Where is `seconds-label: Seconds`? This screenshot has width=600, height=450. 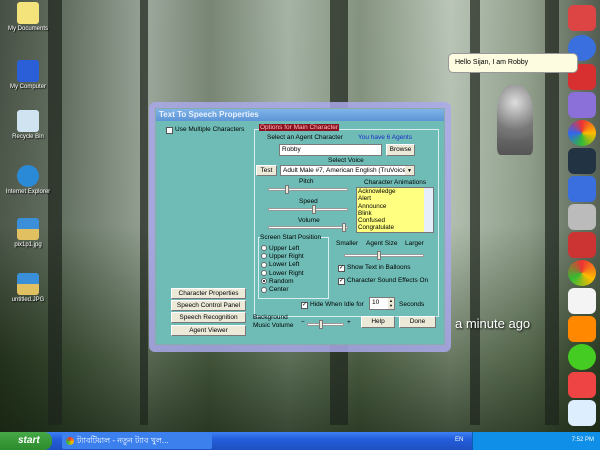 seconds-label: Seconds is located at coordinates (412, 304).